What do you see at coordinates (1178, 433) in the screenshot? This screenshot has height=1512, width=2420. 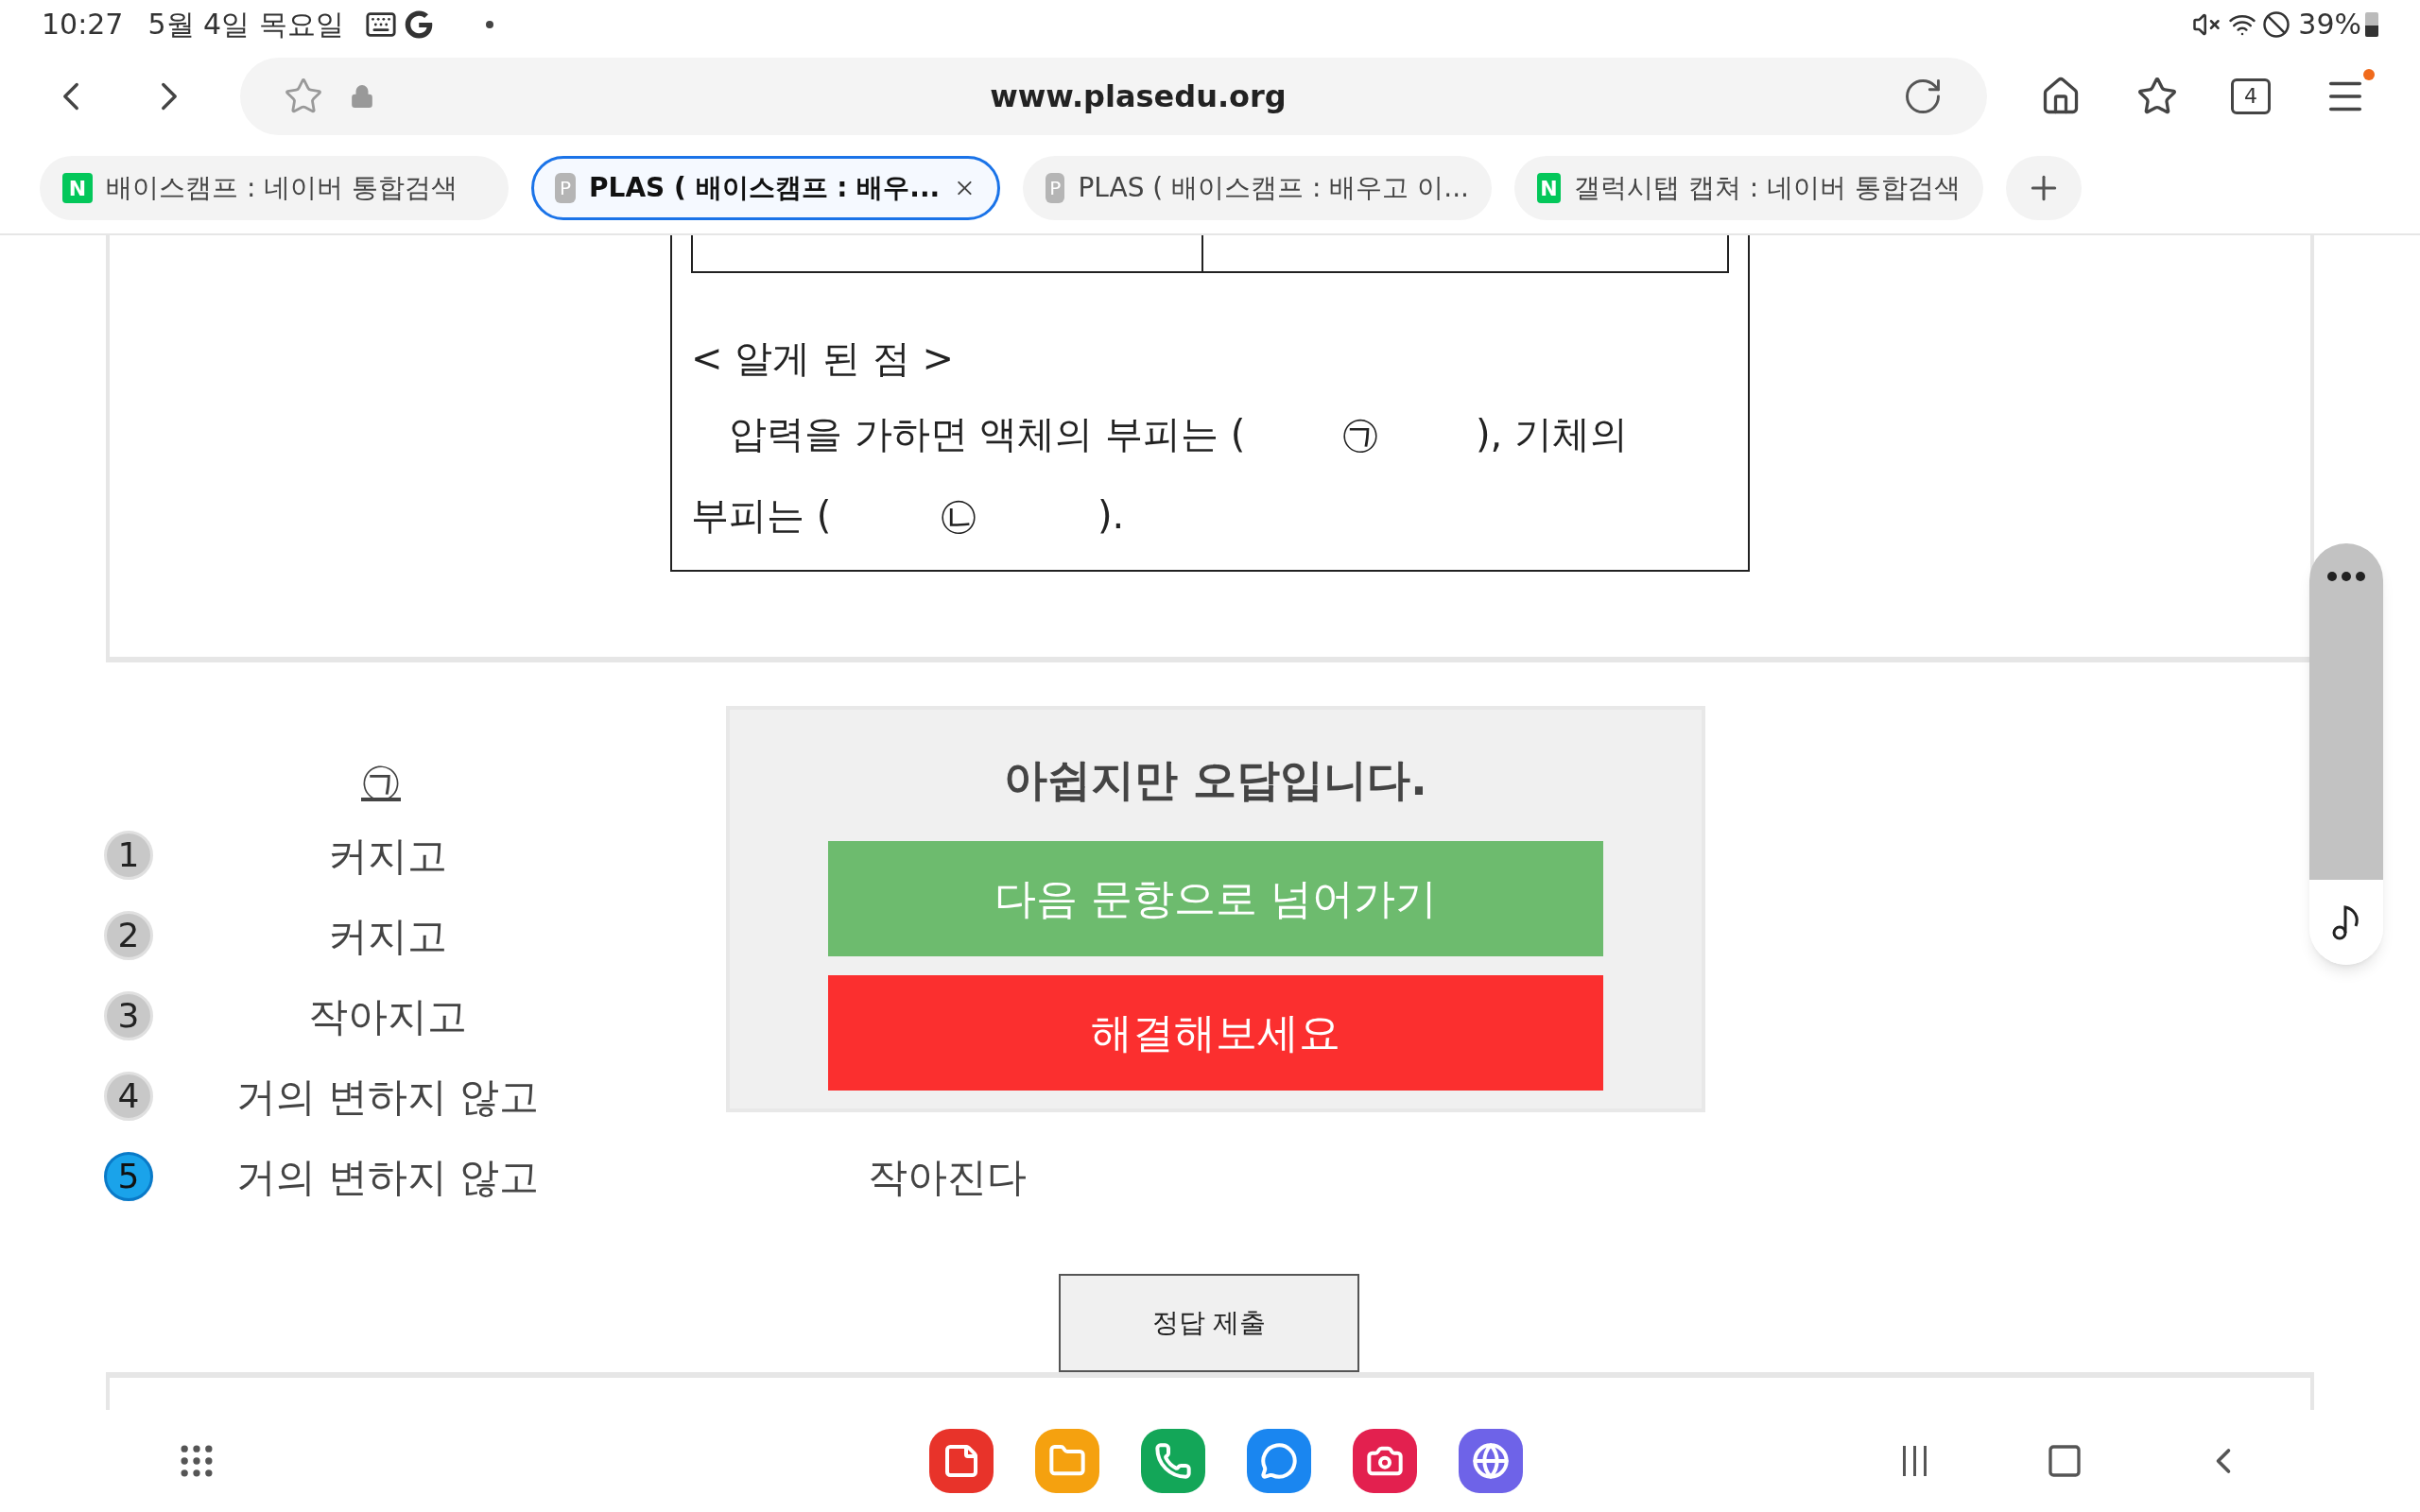 I see `figure-text: 압력을 가하면 액체의 부피는 ( ㉠ ), 기체의` at bounding box center [1178, 433].